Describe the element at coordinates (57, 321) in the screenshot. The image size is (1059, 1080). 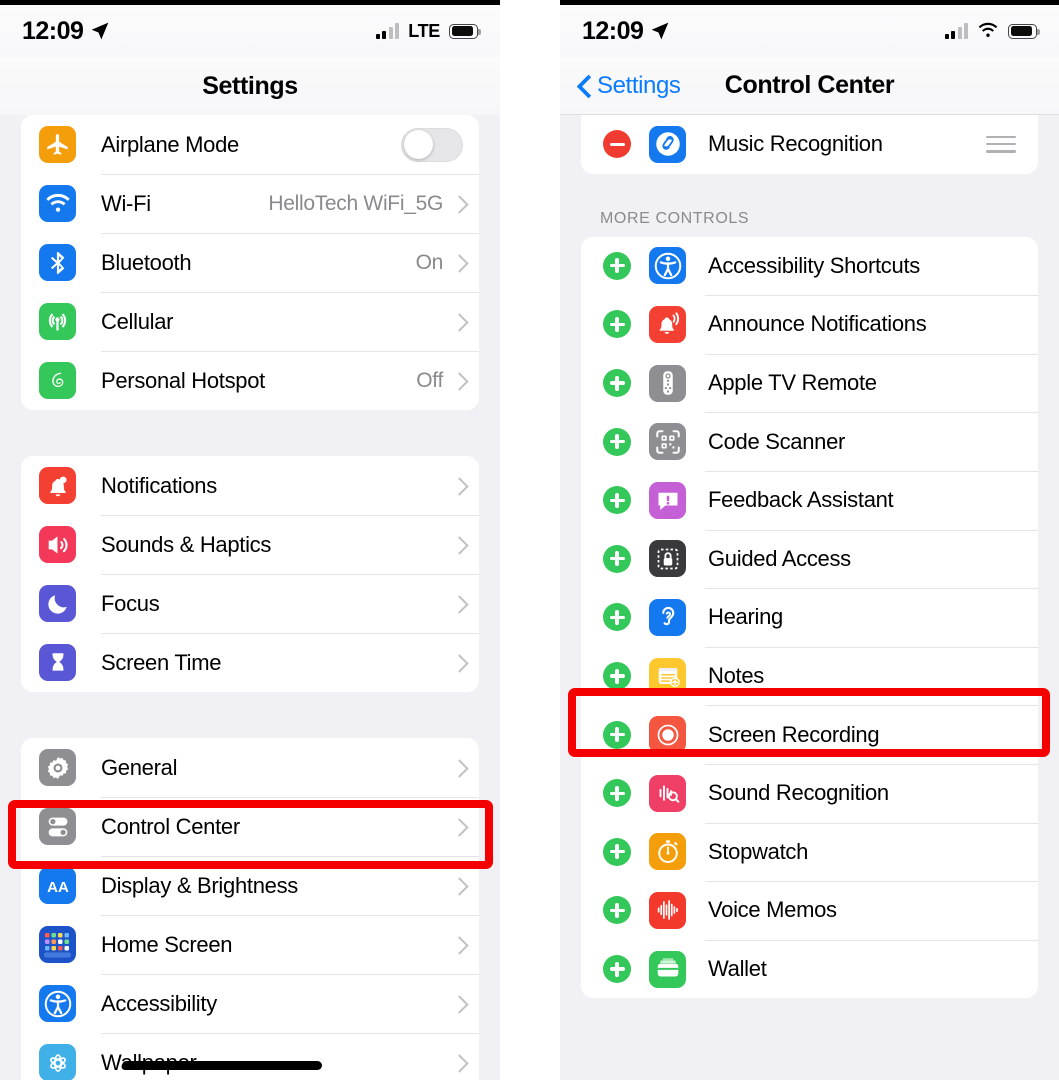
I see `cellular-antenna-icon` at that location.